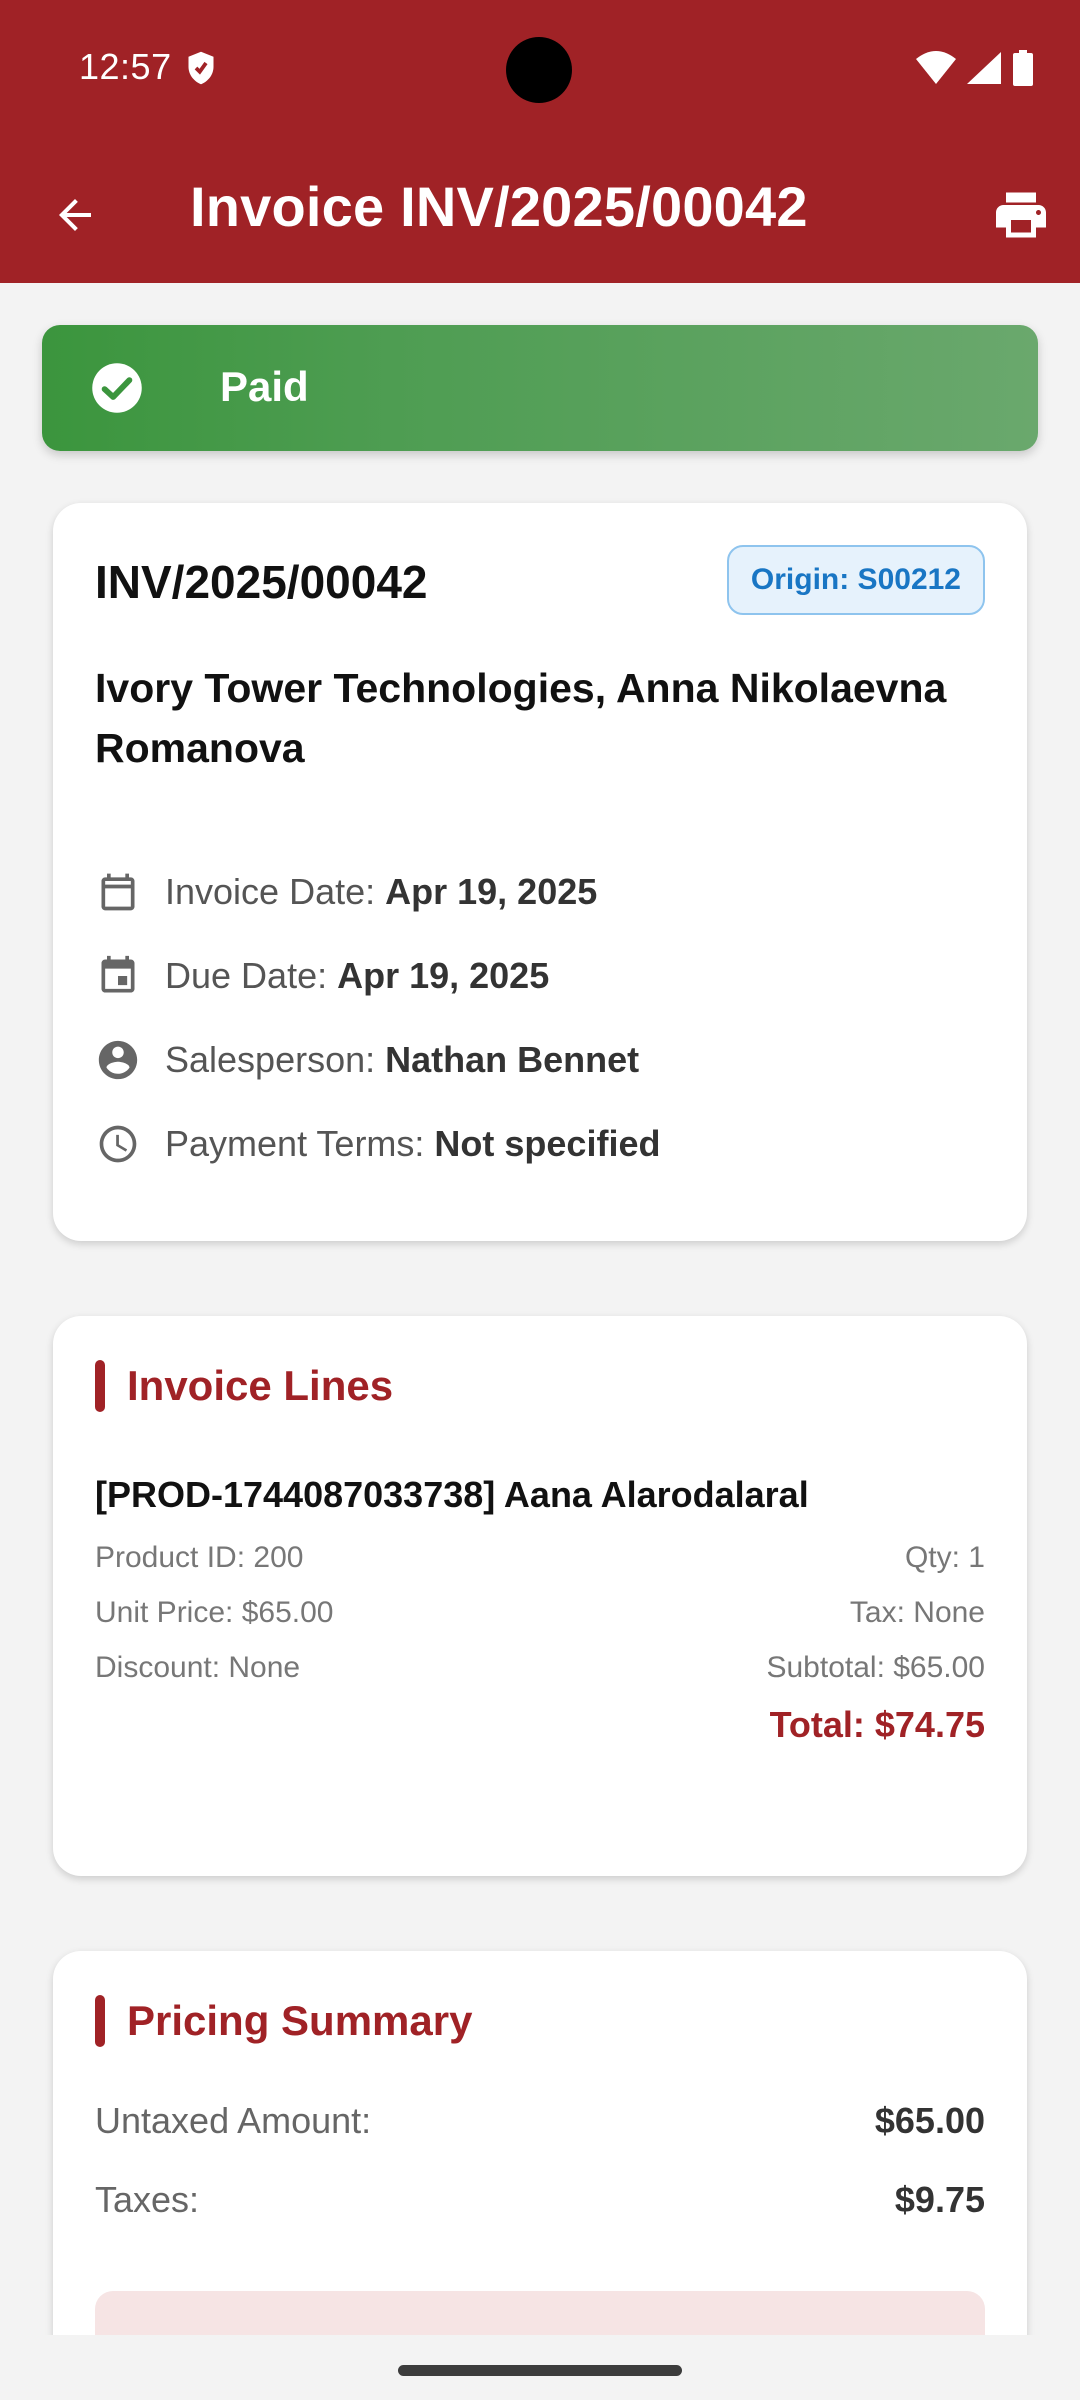 The height and width of the screenshot is (2400, 1080). Describe the element at coordinates (118, 892) in the screenshot. I see `calendar-icon` at that location.